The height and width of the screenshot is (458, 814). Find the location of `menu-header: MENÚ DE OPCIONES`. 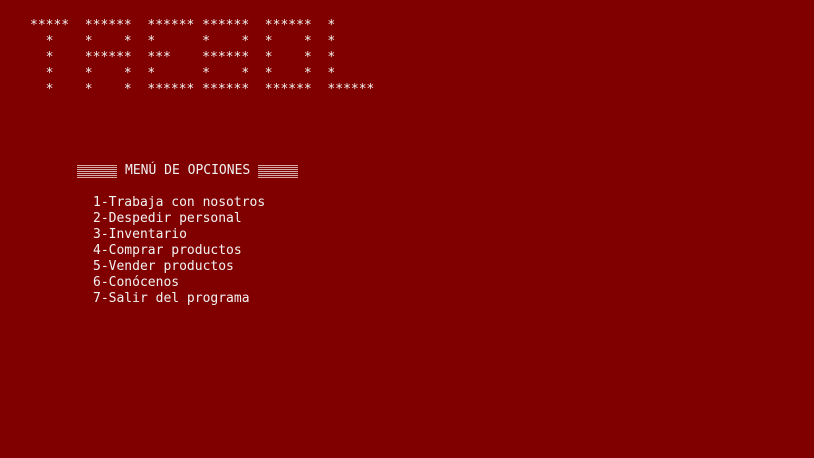

menu-header: MENÚ DE OPCIONES is located at coordinates (188, 171).